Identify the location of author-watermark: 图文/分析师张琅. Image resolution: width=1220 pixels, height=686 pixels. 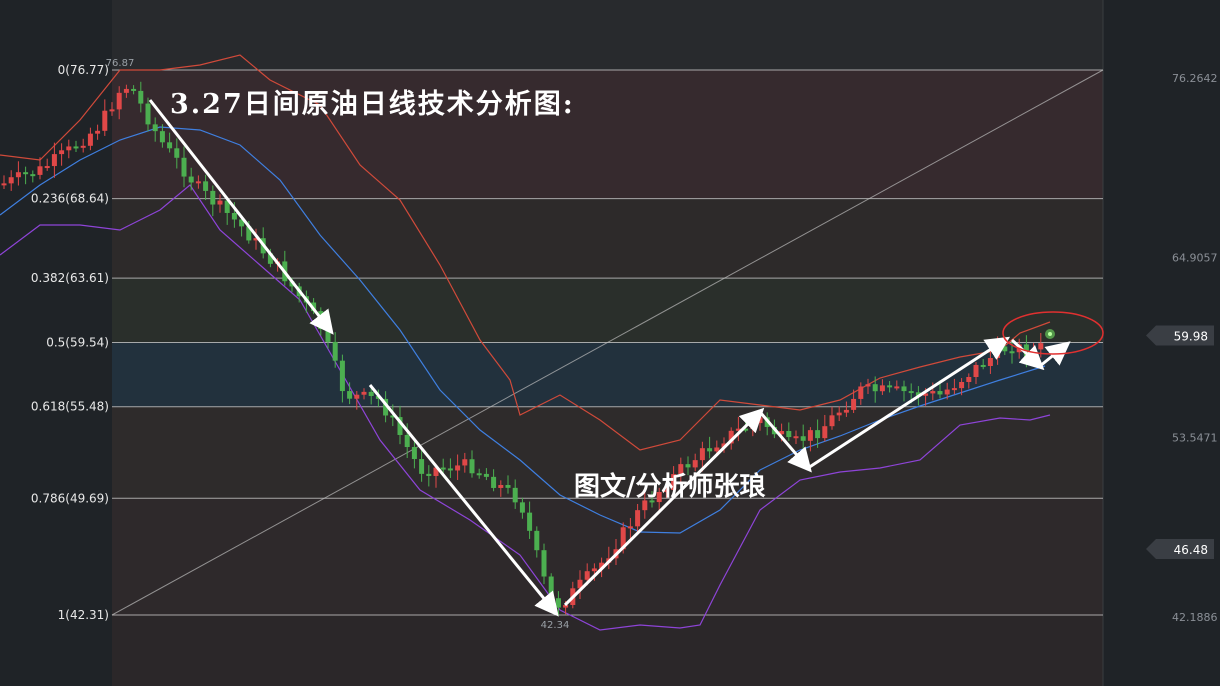
(670, 487).